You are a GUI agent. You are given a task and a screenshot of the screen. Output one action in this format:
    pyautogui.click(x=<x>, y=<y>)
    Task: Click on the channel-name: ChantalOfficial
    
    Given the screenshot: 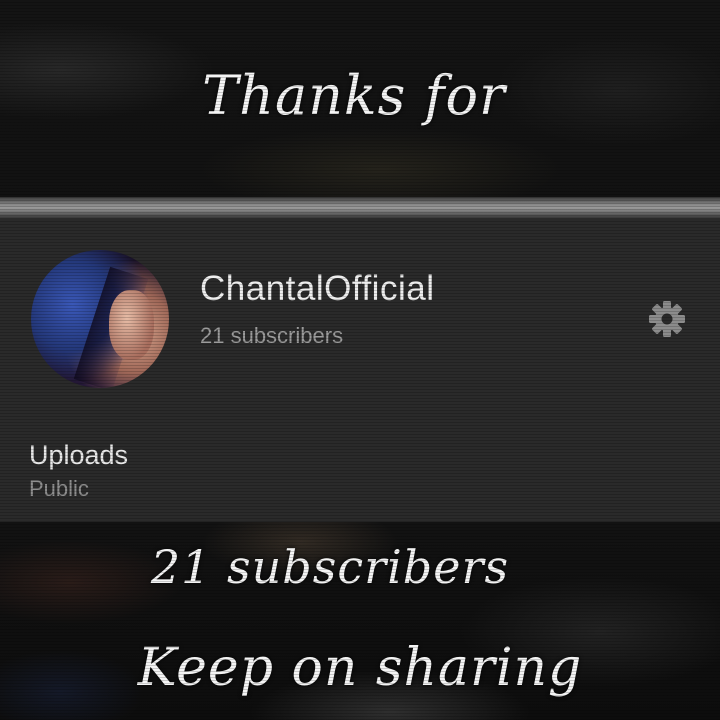 What is the action you would take?
    pyautogui.click(x=317, y=289)
    